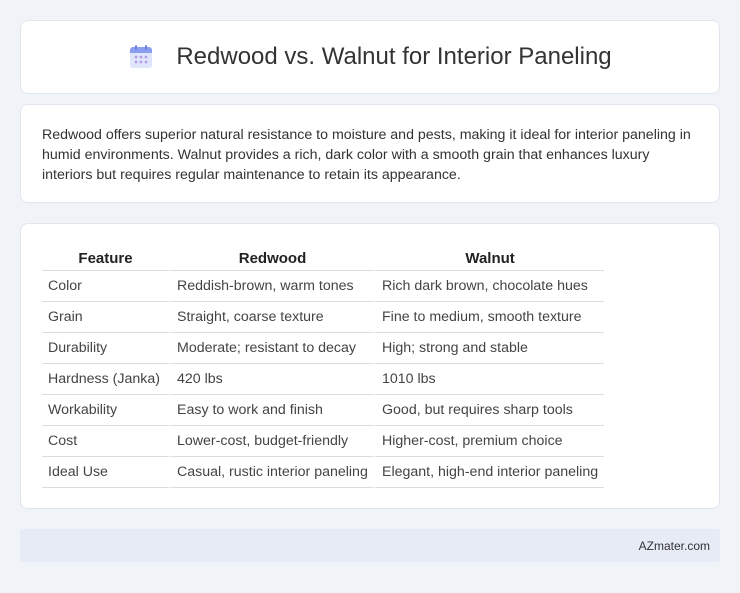  What do you see at coordinates (489, 286) in the screenshot?
I see `walnut-cell: Rich dark brown, chocolate hues` at bounding box center [489, 286].